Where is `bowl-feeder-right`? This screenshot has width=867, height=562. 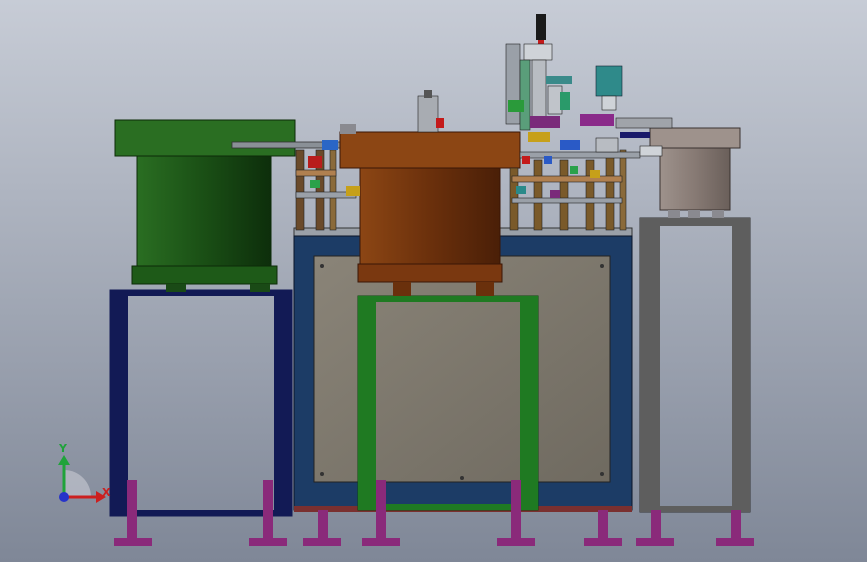
bowl-feeder-right is located at coordinates (695, 172).